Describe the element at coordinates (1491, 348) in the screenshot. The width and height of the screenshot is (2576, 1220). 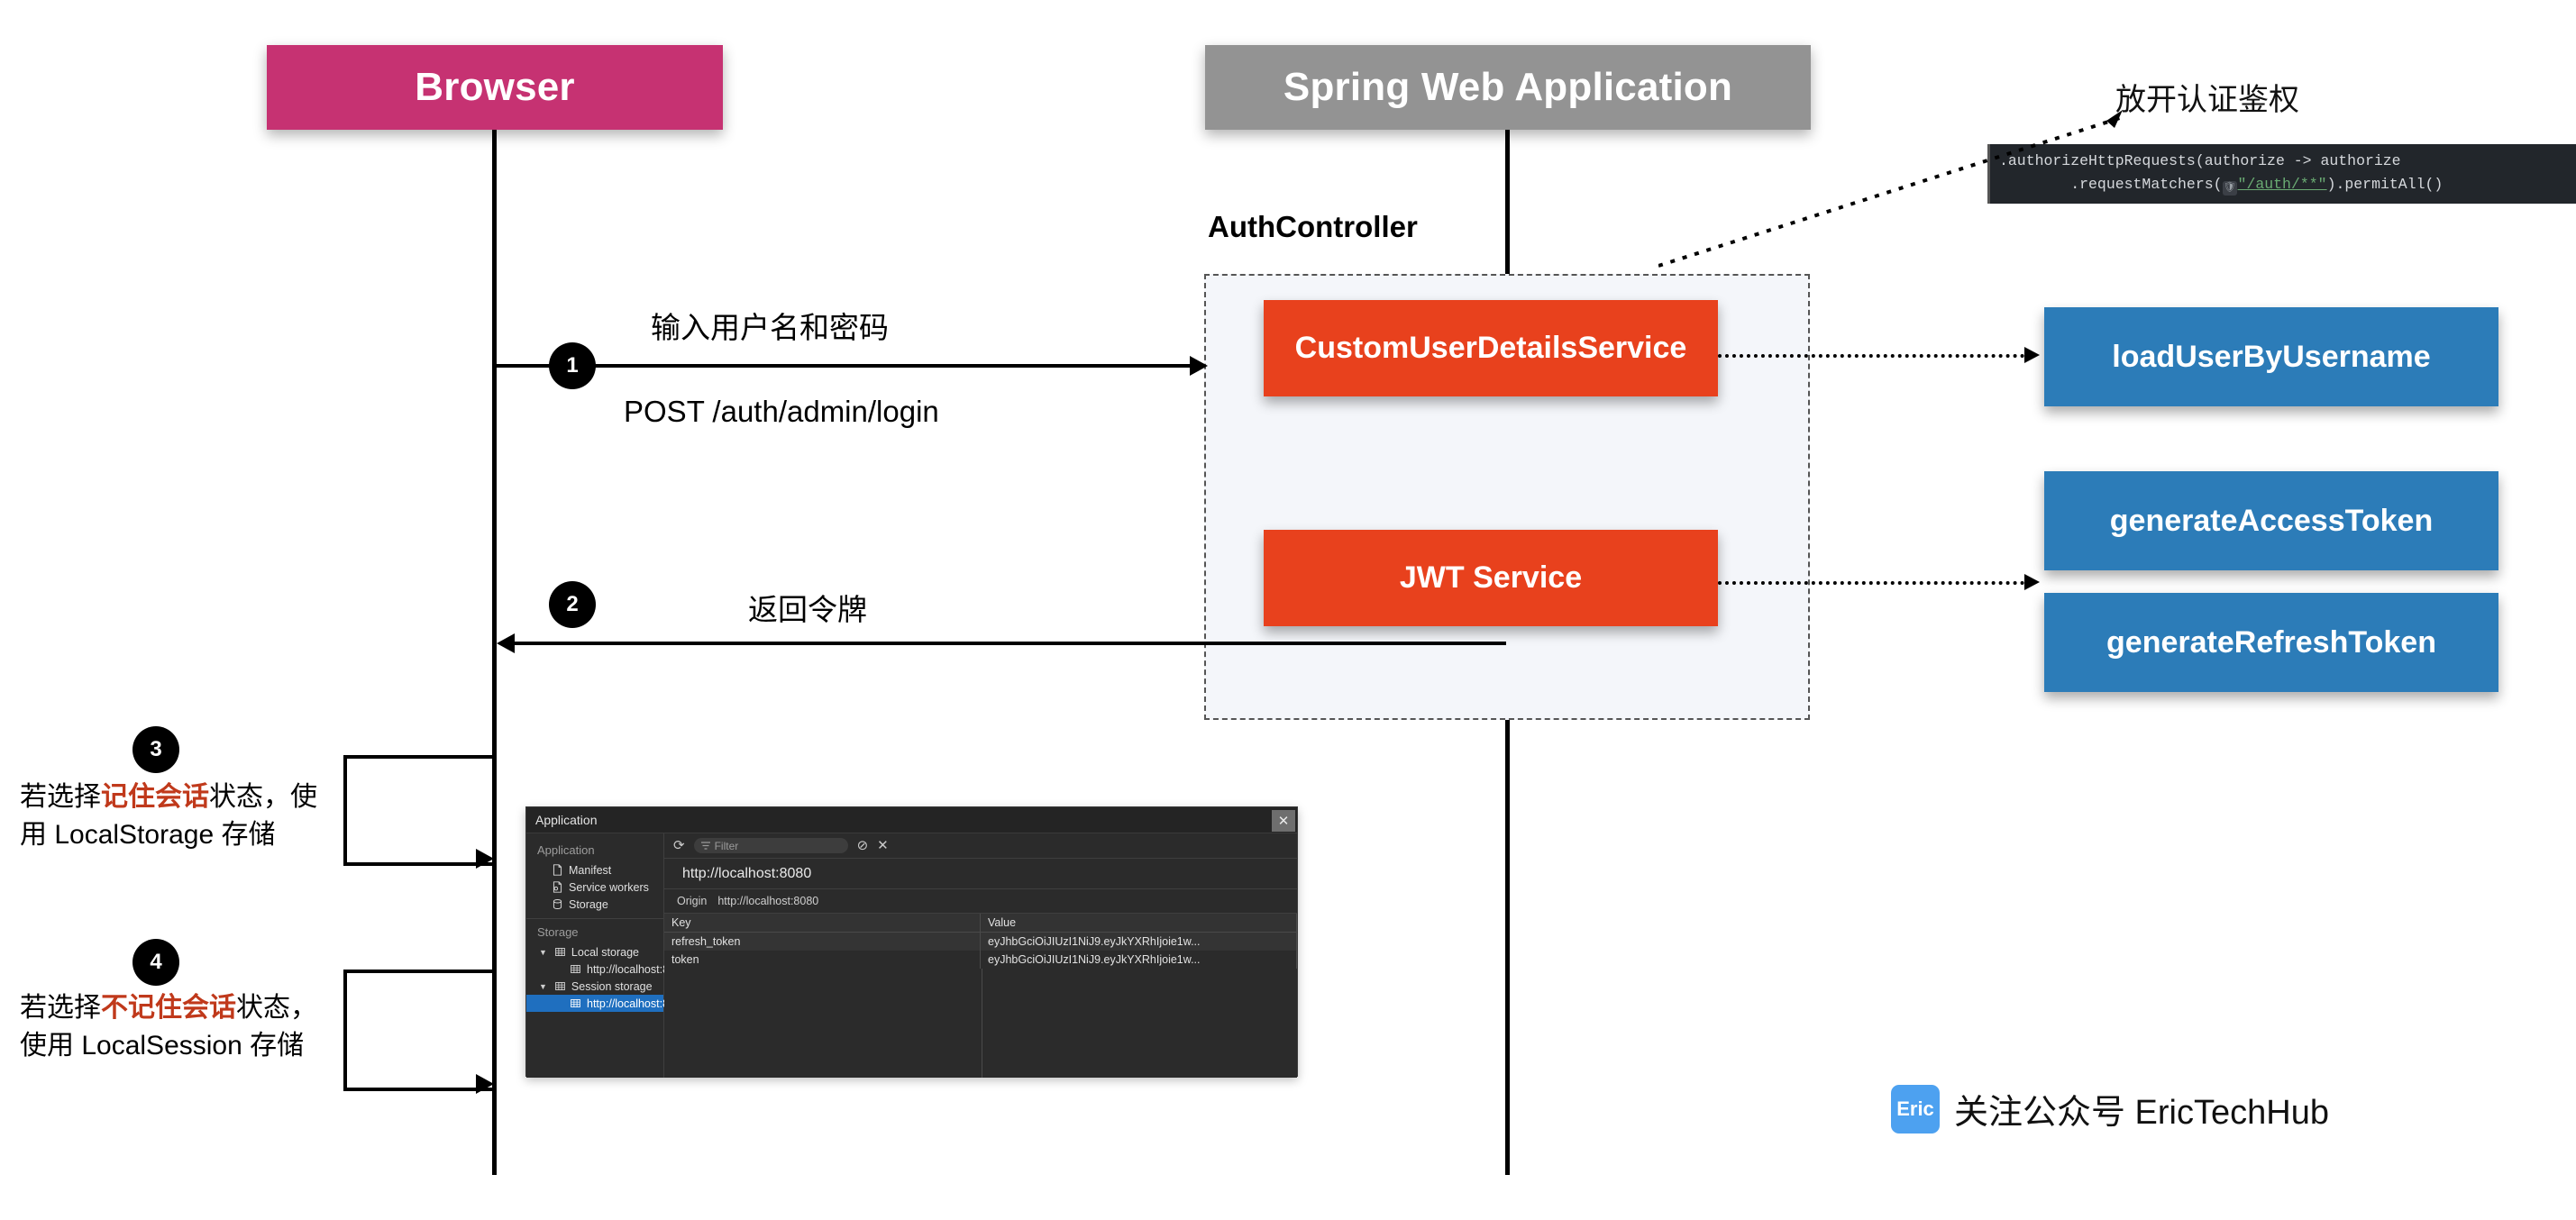
I see `service-custom-user-details-service: CustomUserDetailsService` at that location.